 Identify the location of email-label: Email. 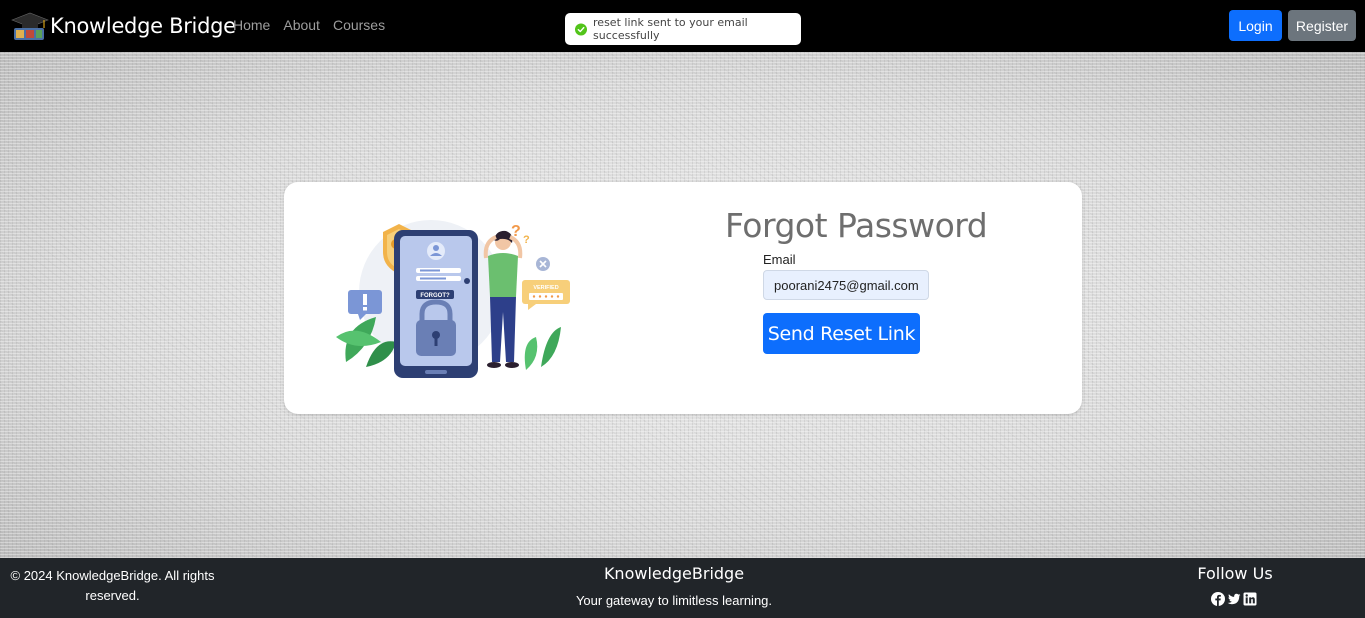
(779, 259).